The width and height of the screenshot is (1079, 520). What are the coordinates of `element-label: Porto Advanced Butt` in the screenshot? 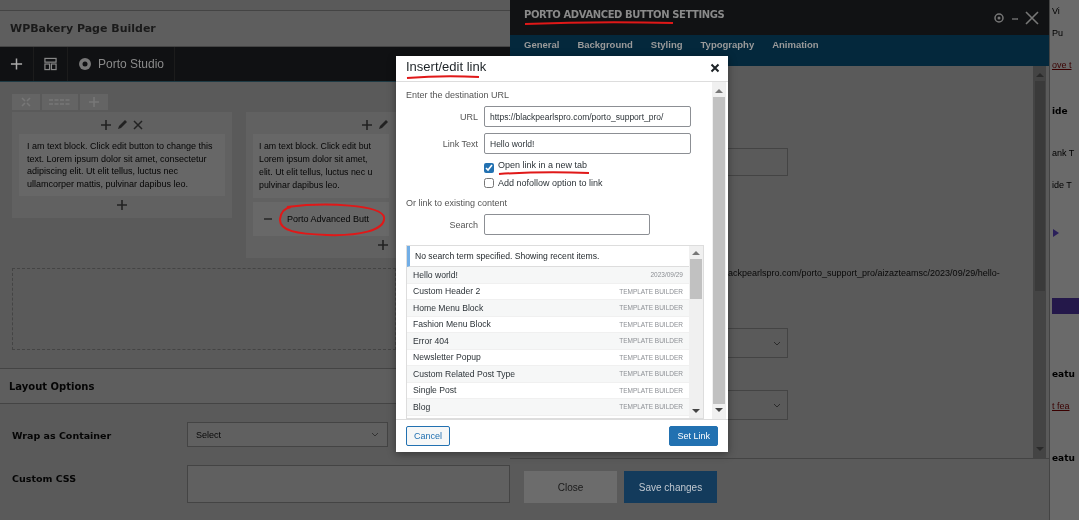 It's located at (328, 219).